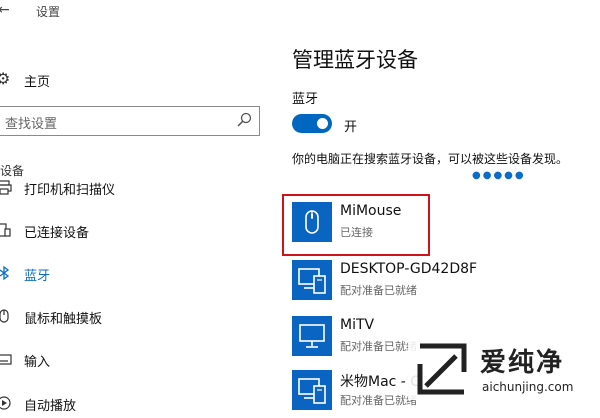  I want to click on printer-icon, so click(6, 187).